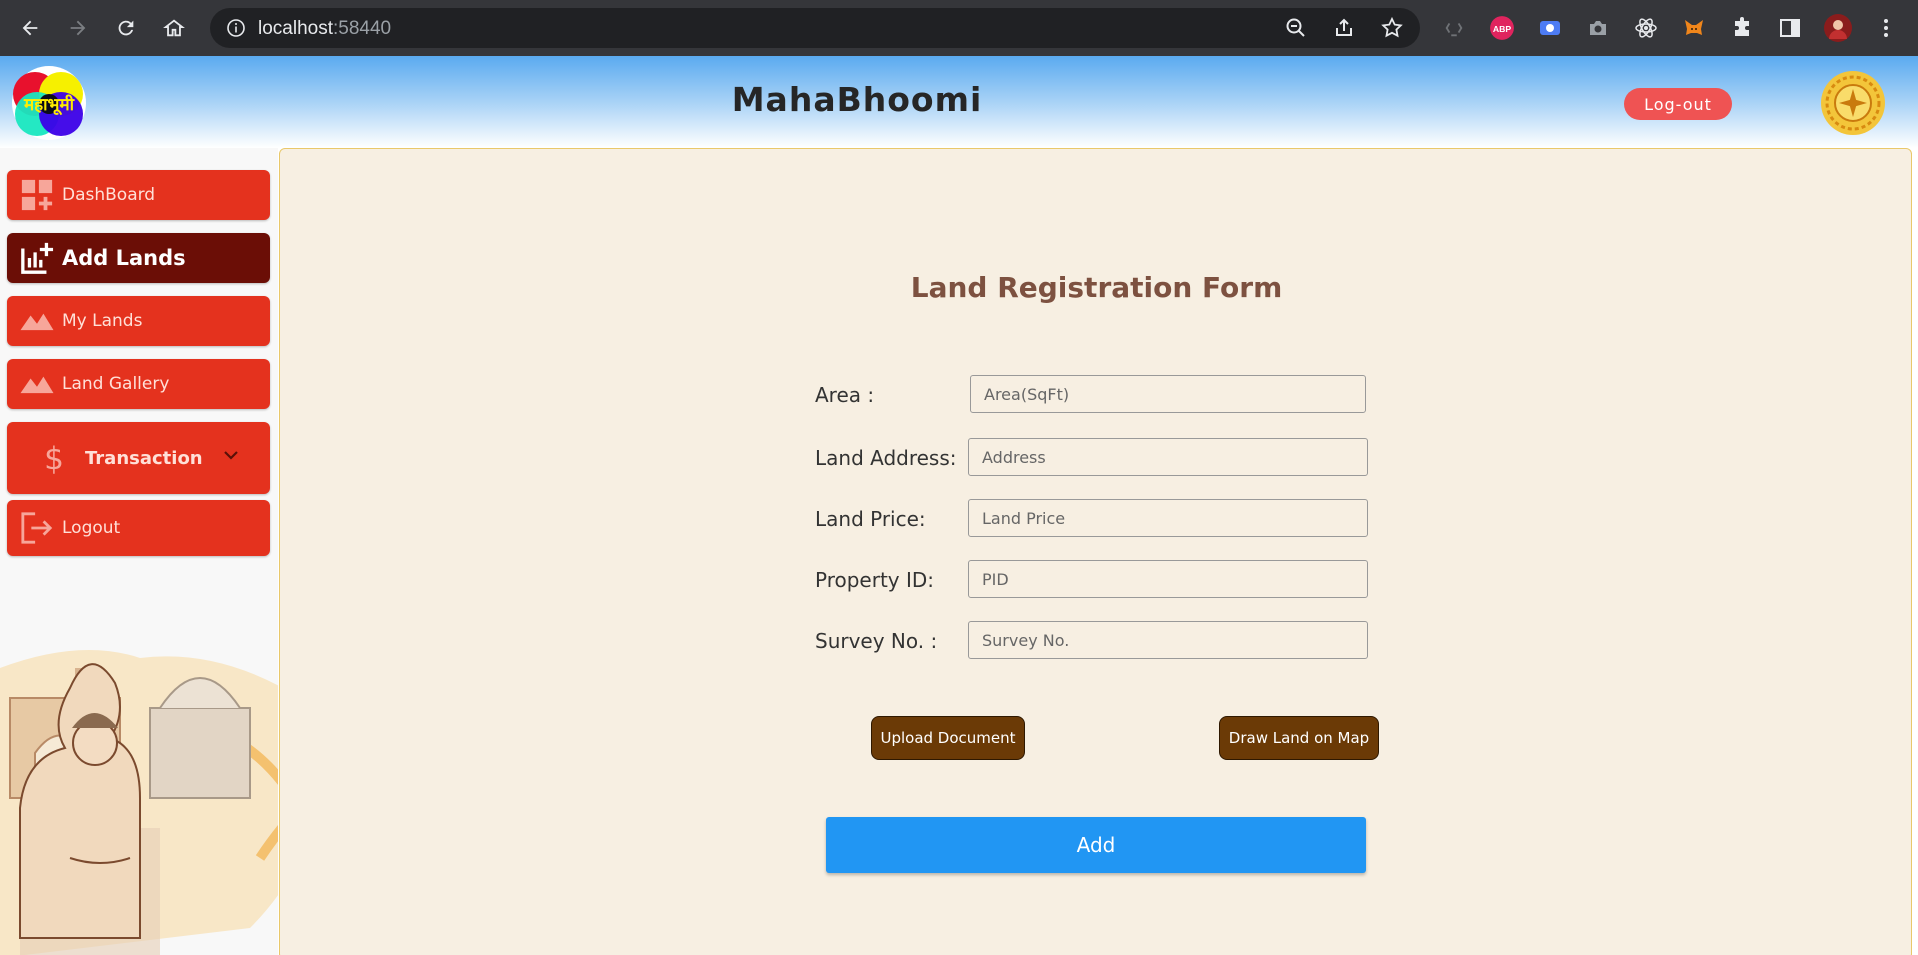 The height and width of the screenshot is (955, 1918). Describe the element at coordinates (231, 455) in the screenshot. I see `chevron-down-icon` at that location.